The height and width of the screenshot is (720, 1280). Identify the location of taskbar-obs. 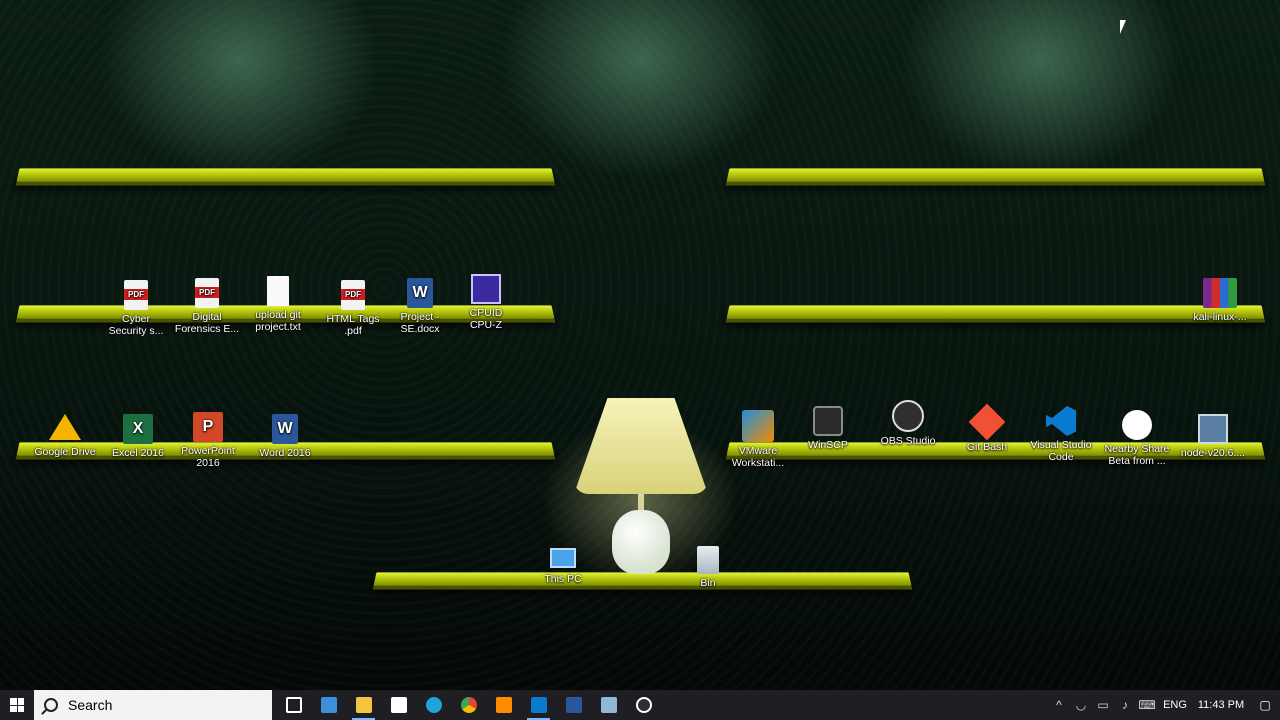
(643, 705).